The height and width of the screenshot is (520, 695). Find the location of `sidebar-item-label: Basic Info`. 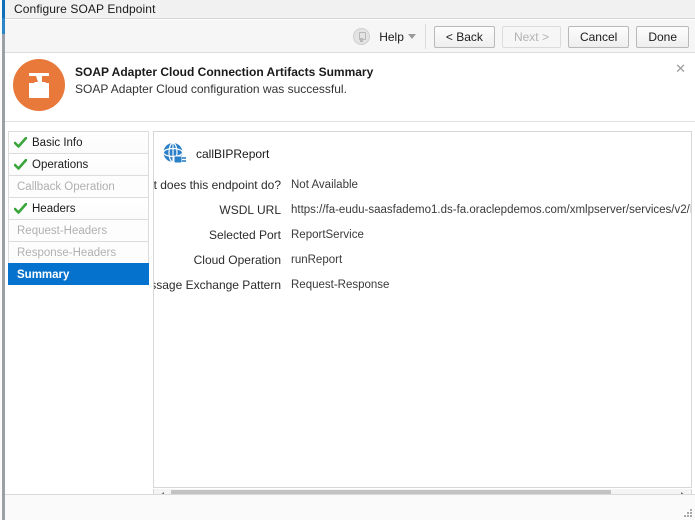

sidebar-item-label: Basic Info is located at coordinates (57, 143).